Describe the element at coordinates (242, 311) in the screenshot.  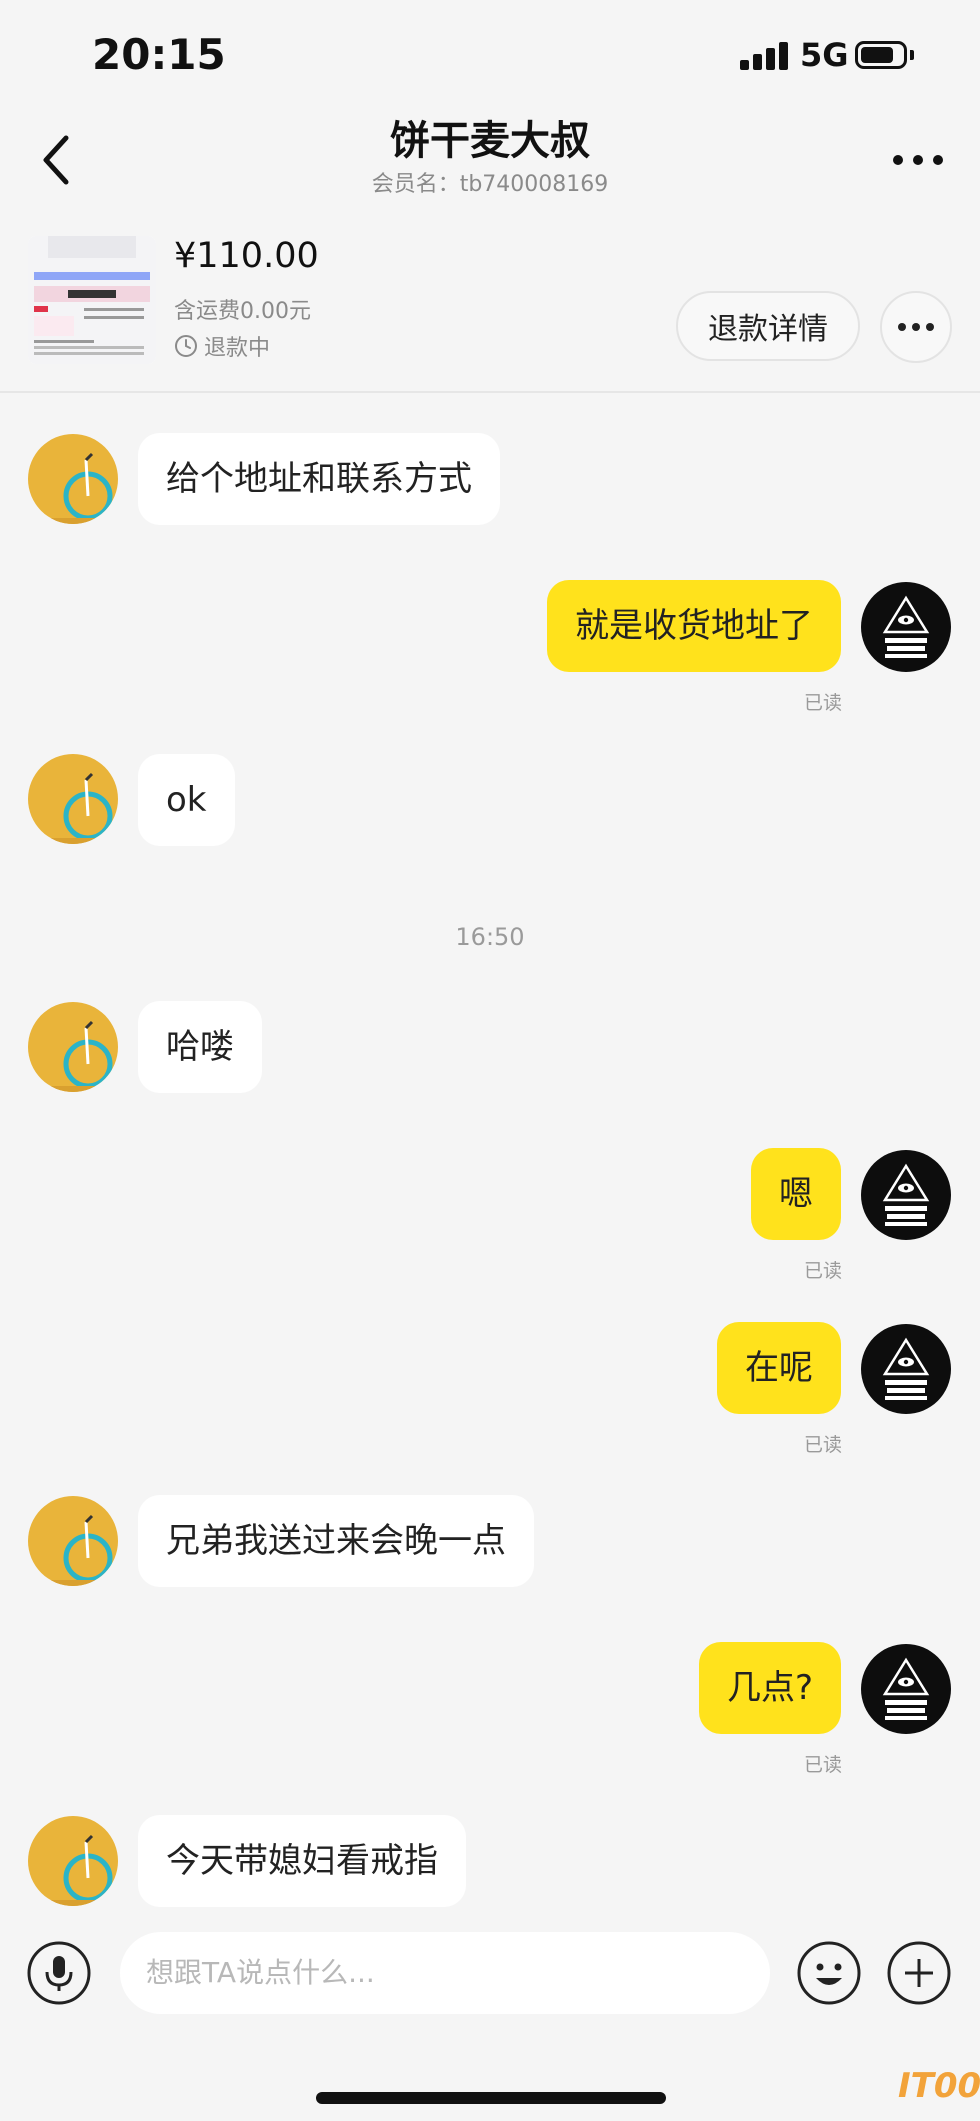
I see `shipping-fee: 含运费0.00元` at that location.